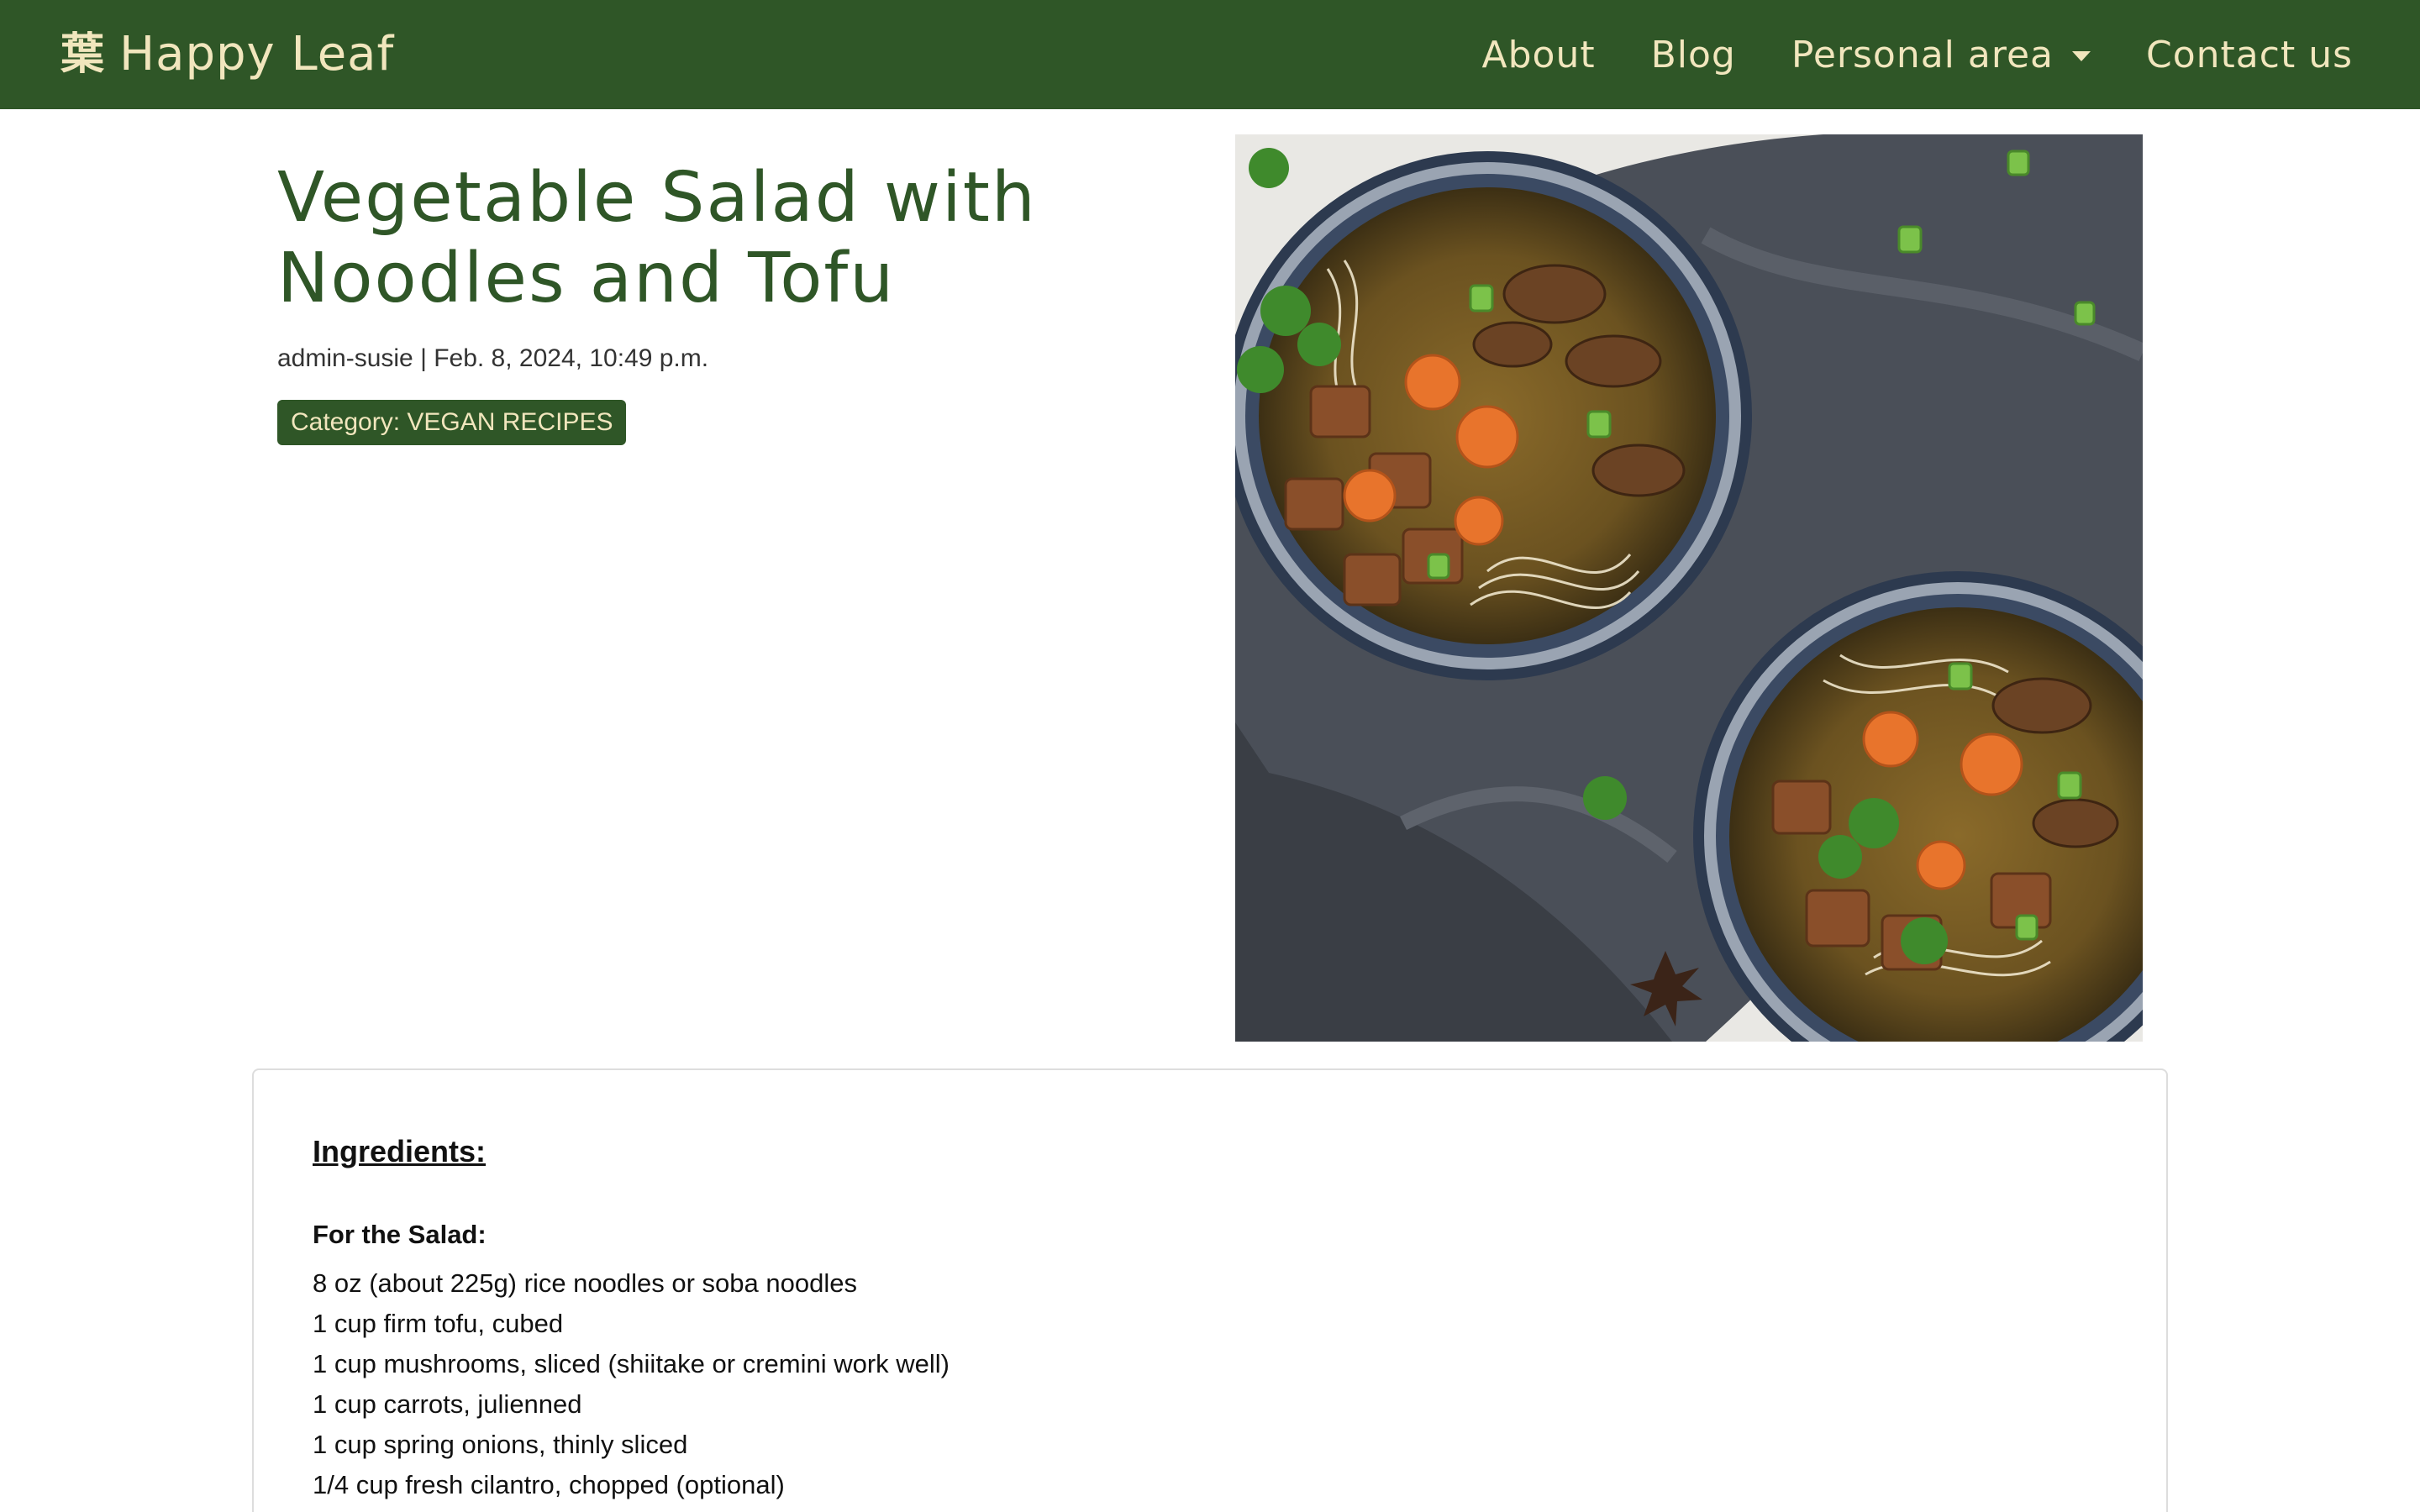  What do you see at coordinates (657, 238) in the screenshot?
I see `post-title: Vegetable Salad with Noodles and Tofu` at bounding box center [657, 238].